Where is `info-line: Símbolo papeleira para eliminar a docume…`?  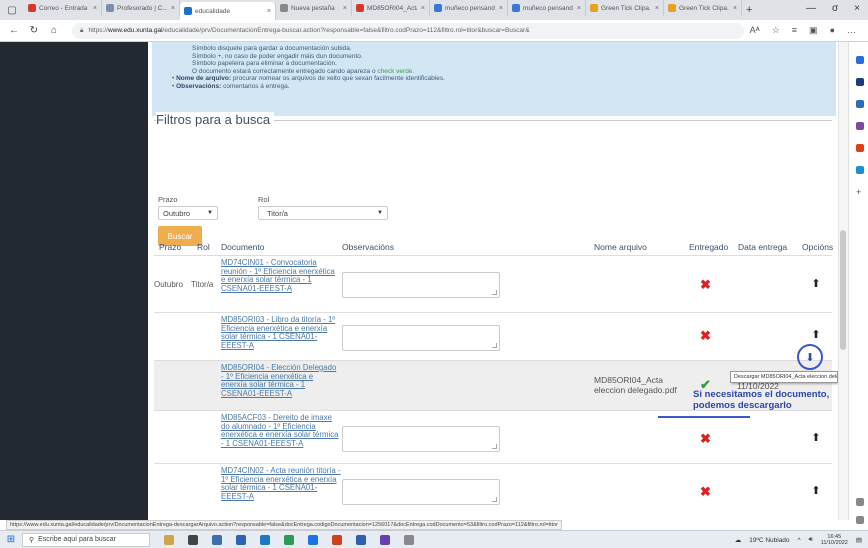 info-line: Símbolo papeleira para eliminar a docume… is located at coordinates (264, 64).